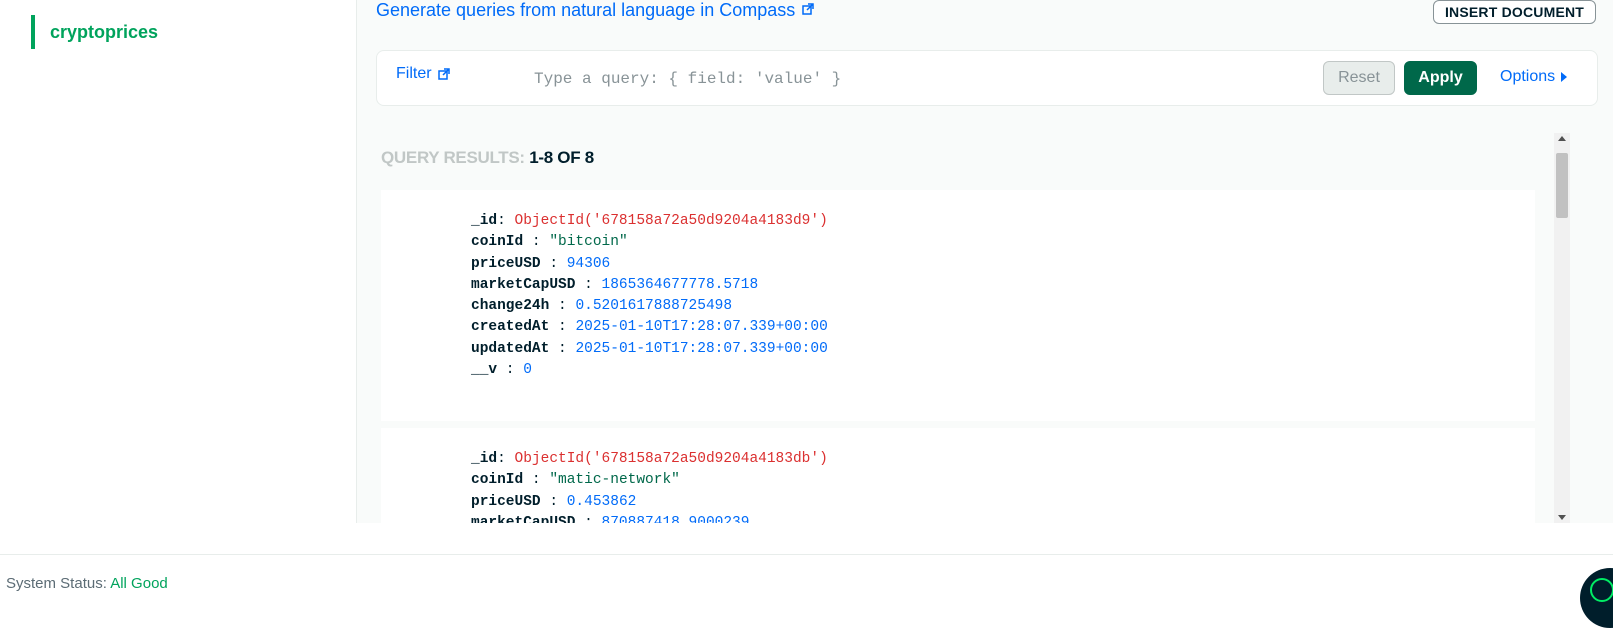 The image size is (1613, 628). What do you see at coordinates (139, 583) in the screenshot?
I see `status-value: All Good` at bounding box center [139, 583].